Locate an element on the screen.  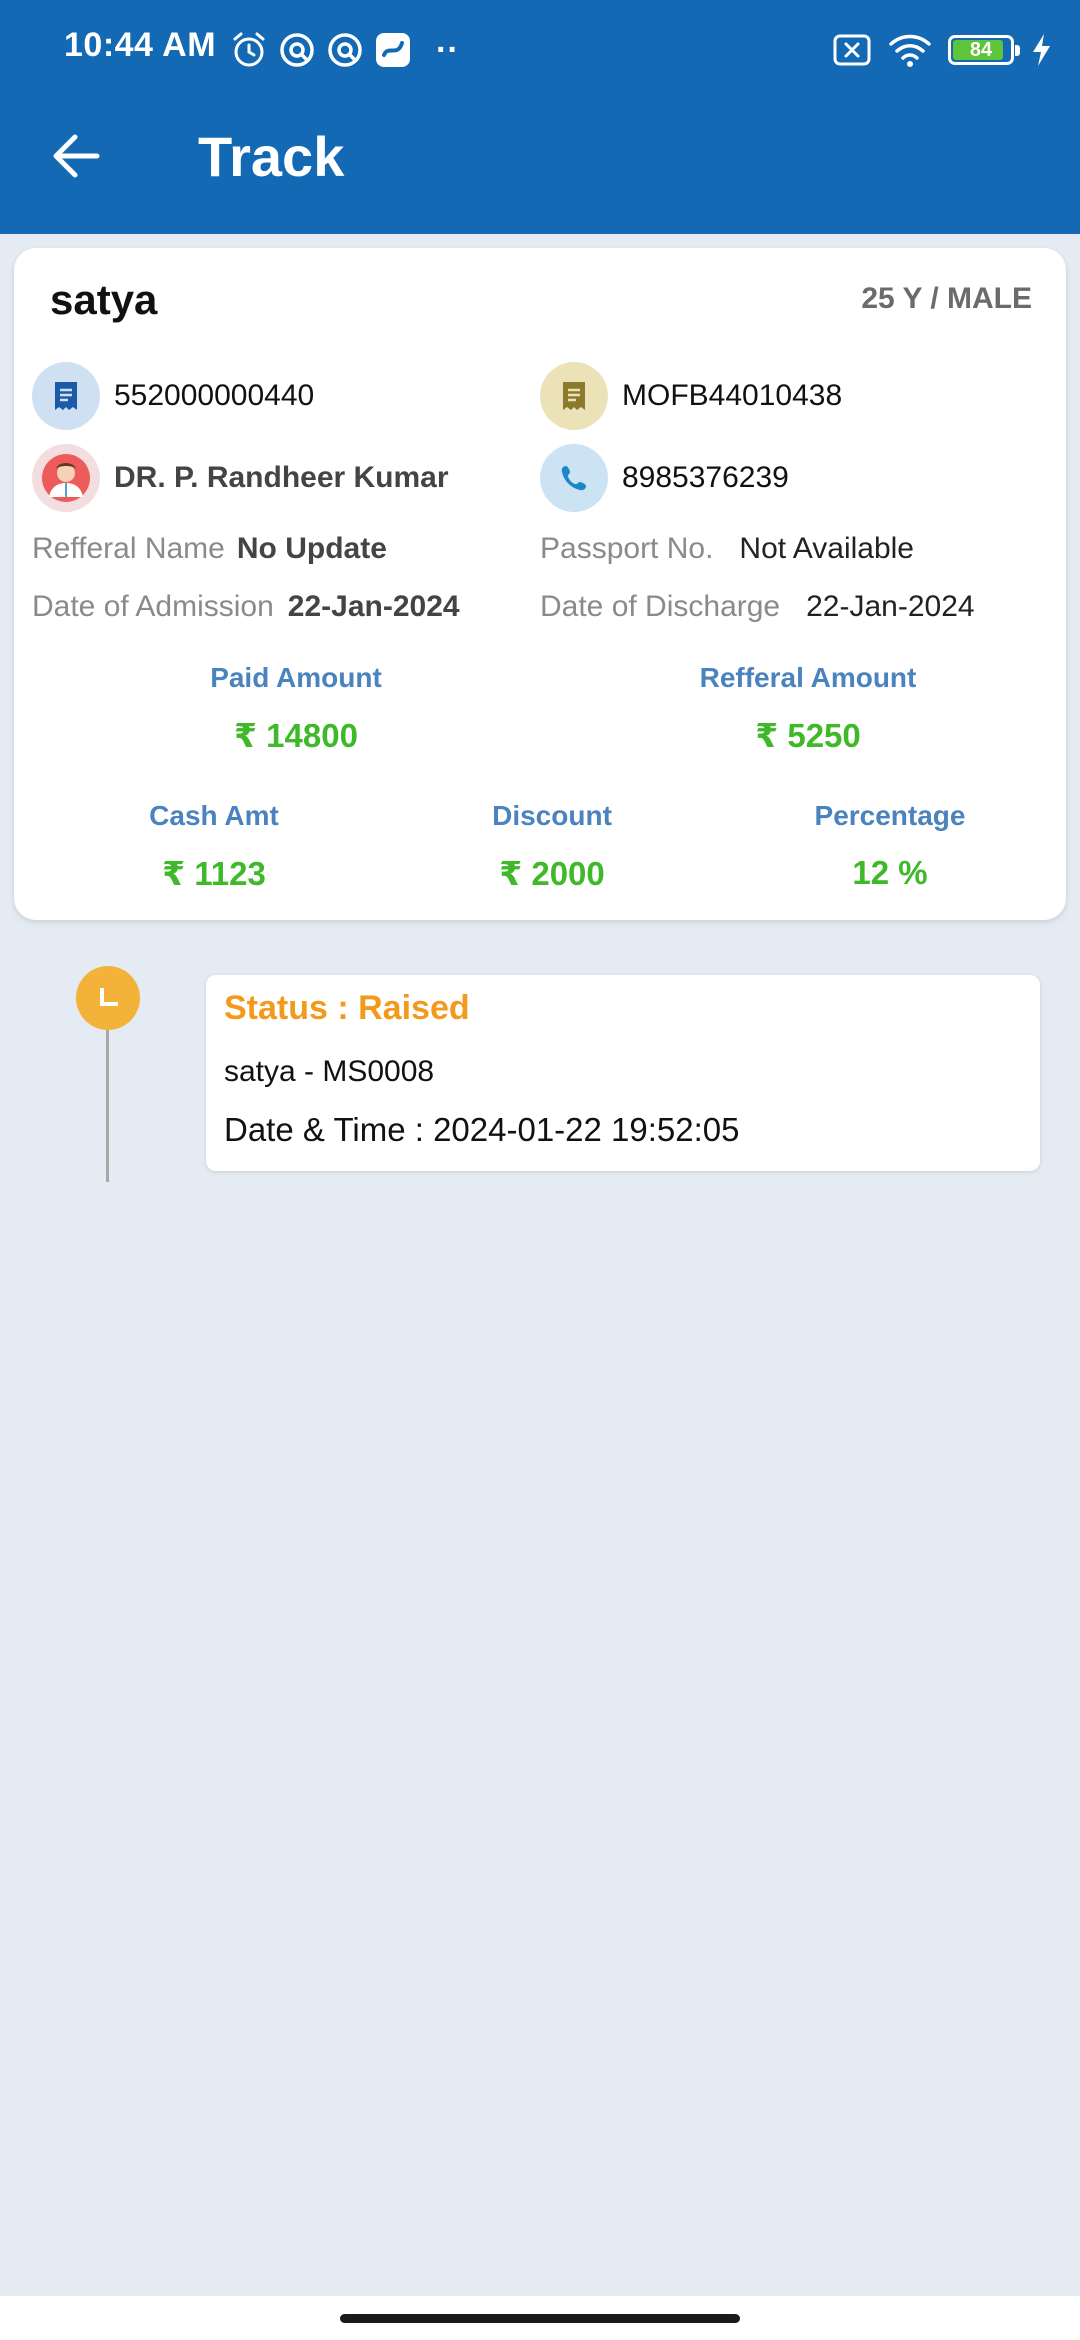
paid-amount: Paid Amount ₹ 14800 is located at coordinates (296, 708).